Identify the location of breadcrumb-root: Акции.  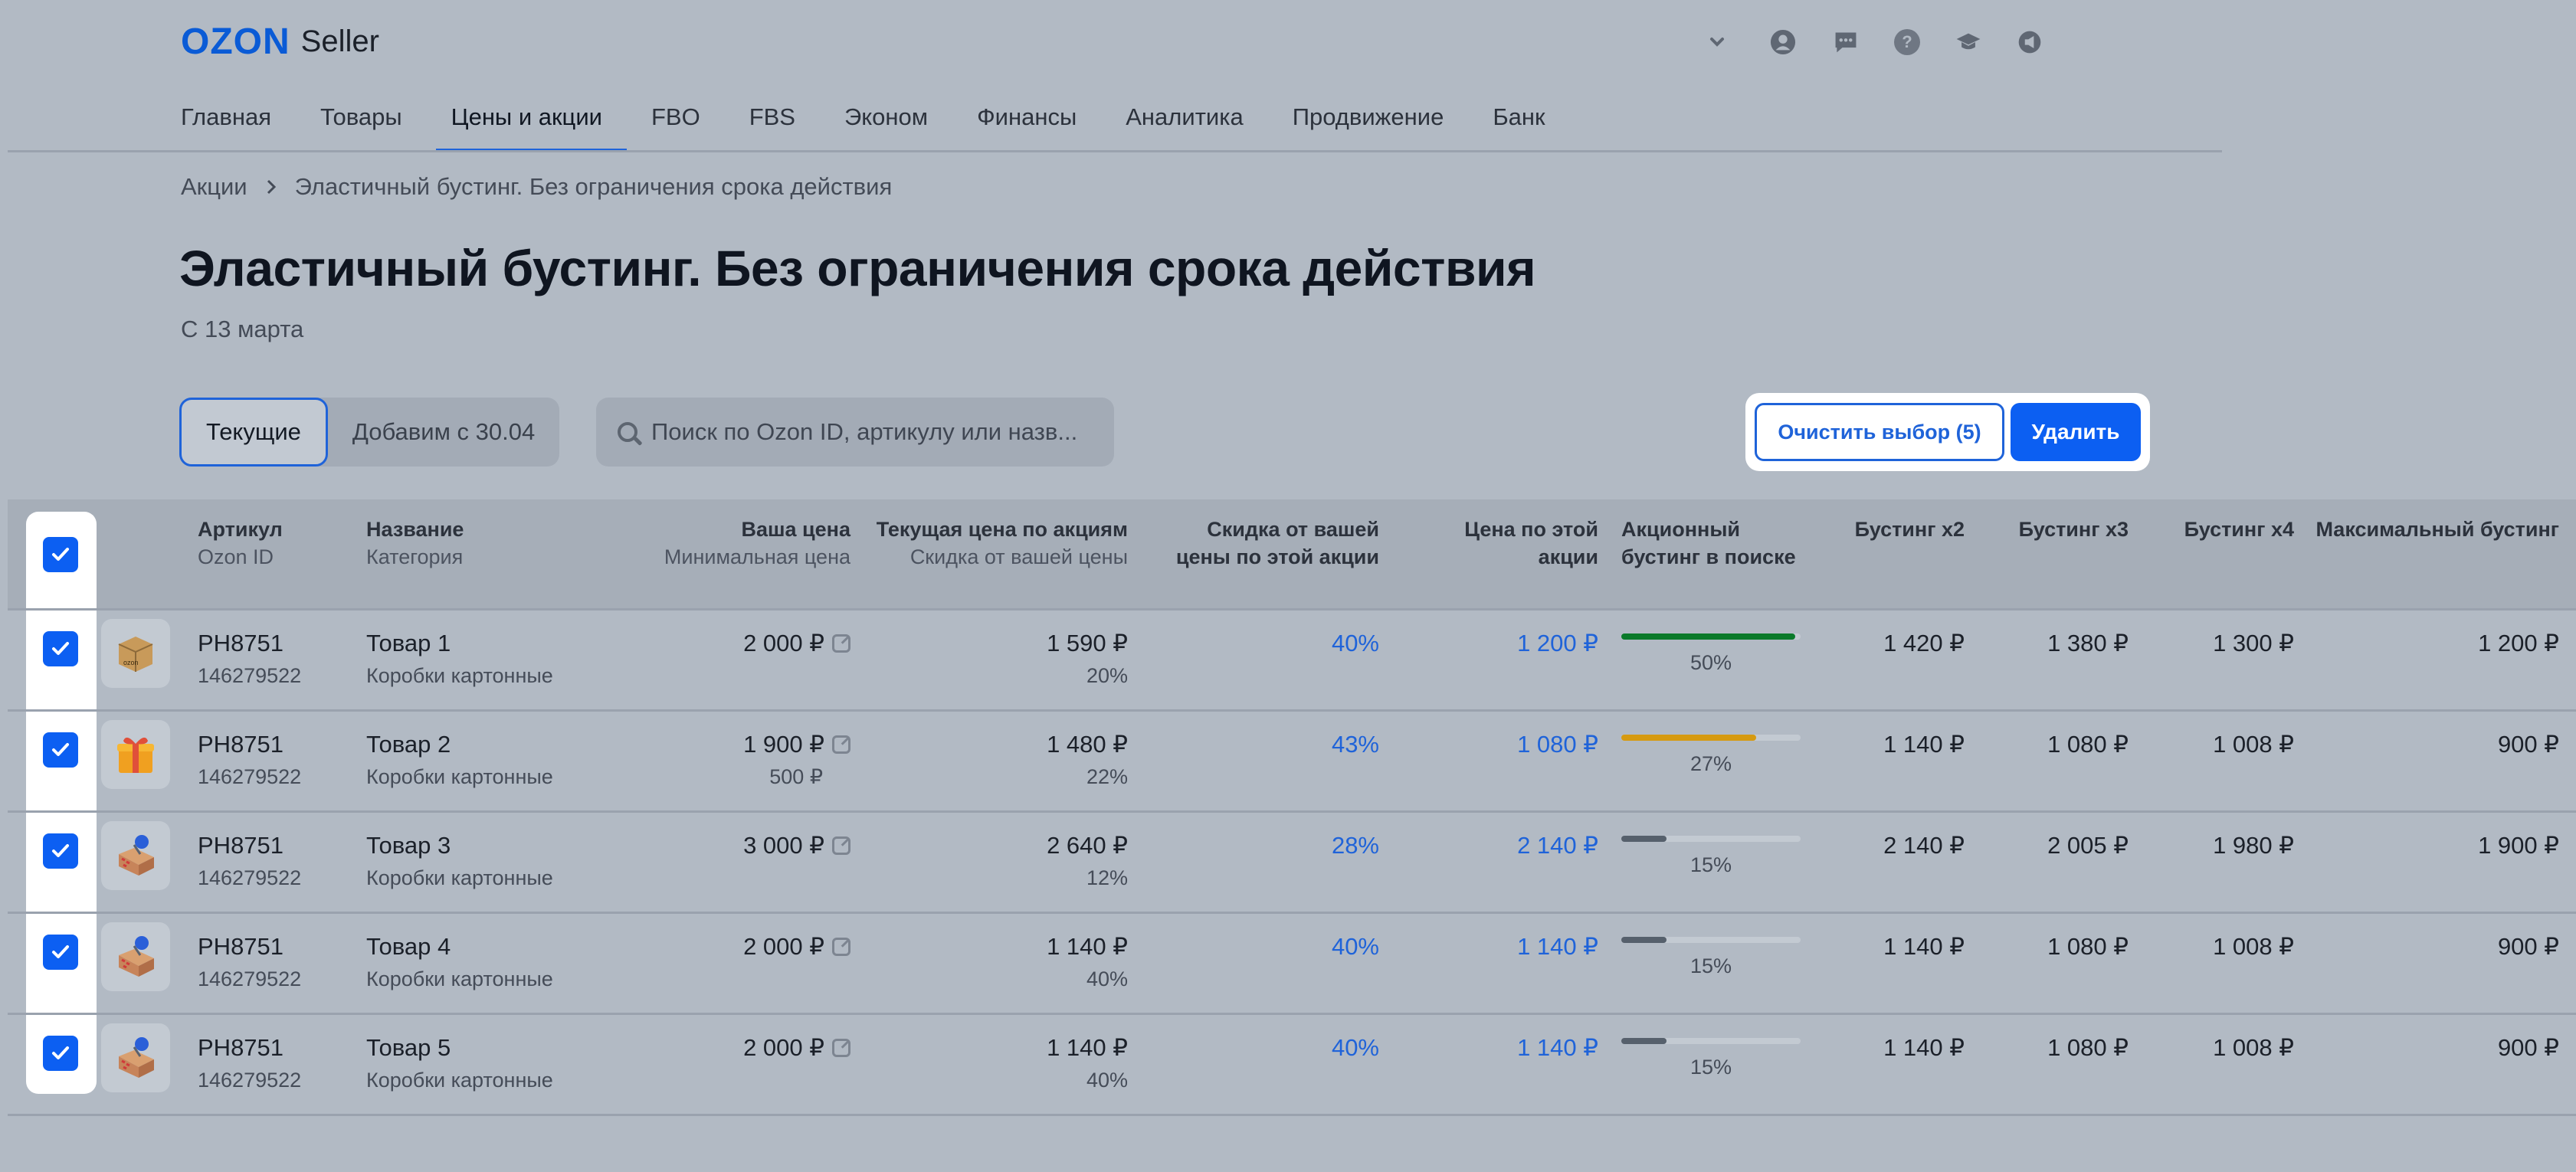
(214, 187).